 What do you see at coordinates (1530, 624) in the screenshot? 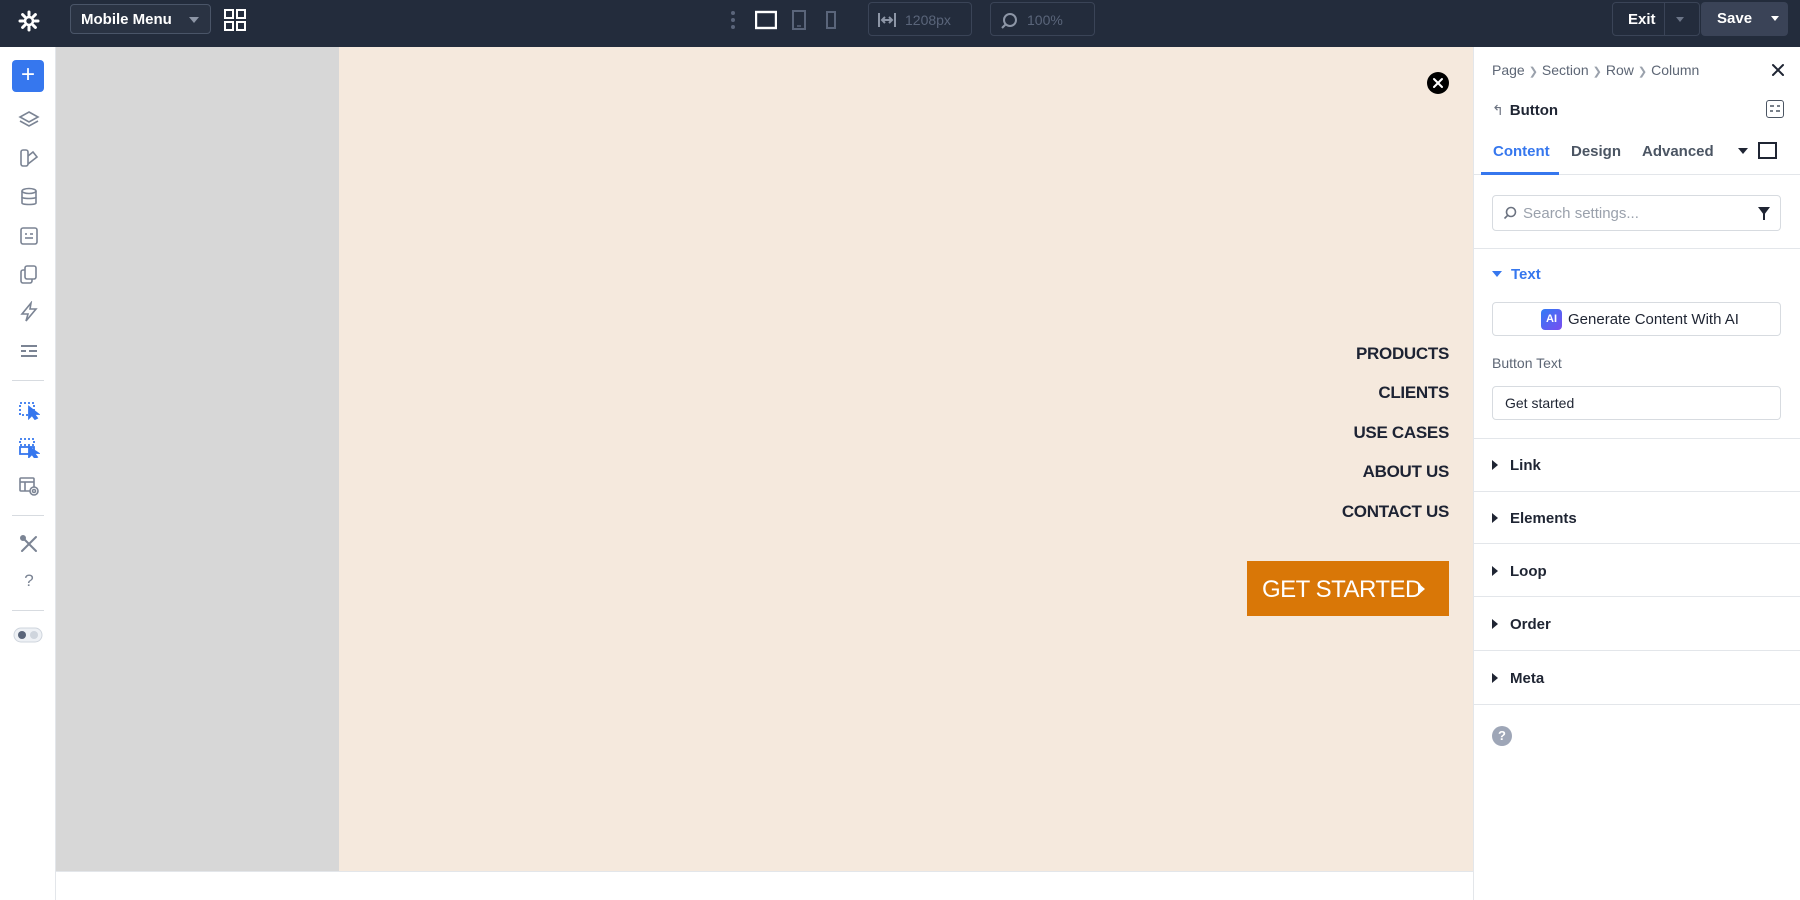
I see `section-order-label: Order` at bounding box center [1530, 624].